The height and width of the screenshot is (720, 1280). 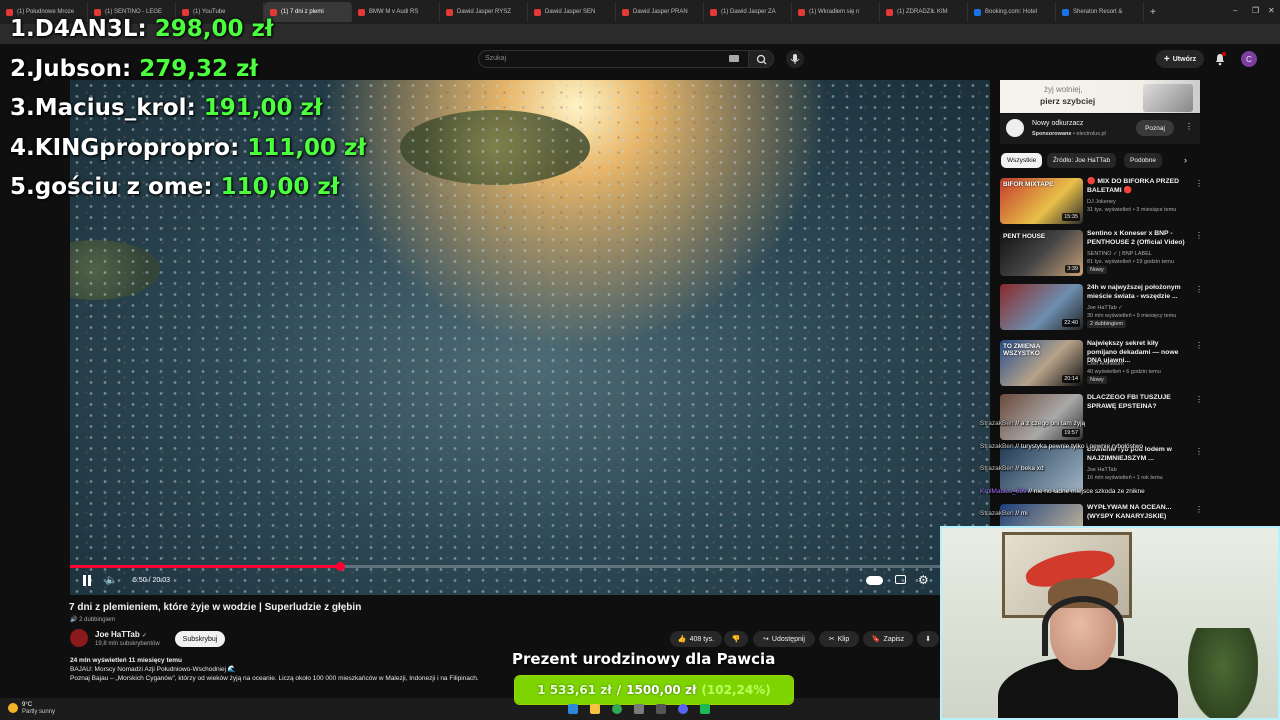 What do you see at coordinates (874, 580) in the screenshot?
I see `autoplay-toggle` at bounding box center [874, 580].